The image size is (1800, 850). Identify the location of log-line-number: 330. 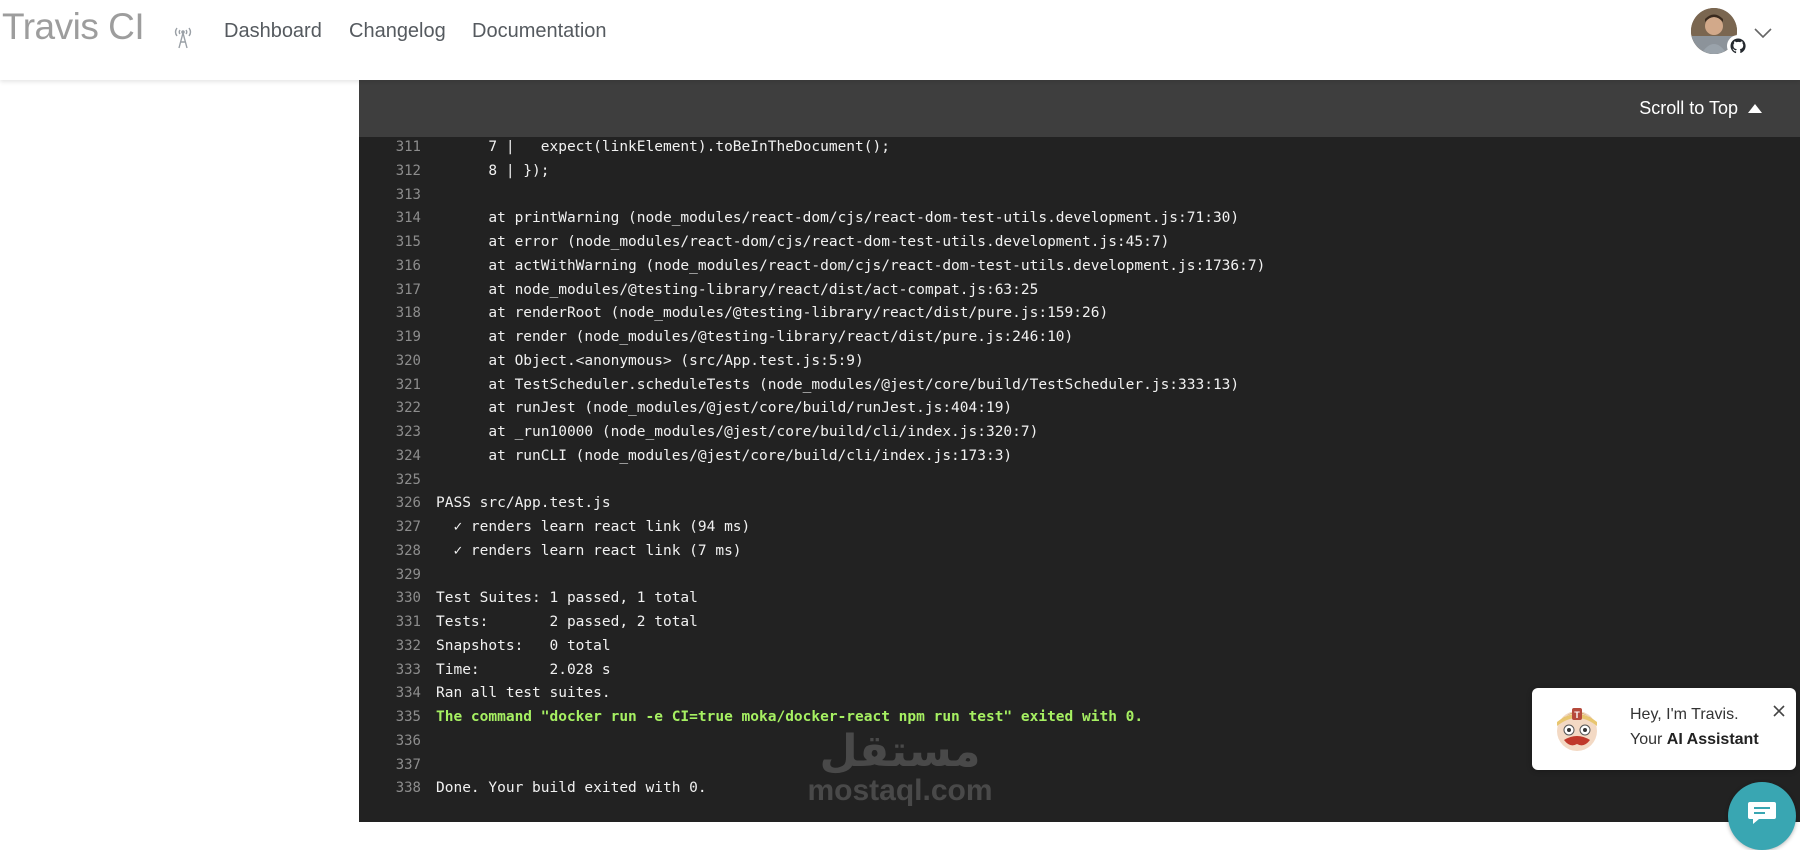
(390, 599).